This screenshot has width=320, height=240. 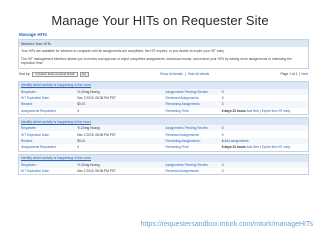 What do you see at coordinates (33, 34) in the screenshot?
I see `page-heading: Manage HITs` at bounding box center [33, 34].